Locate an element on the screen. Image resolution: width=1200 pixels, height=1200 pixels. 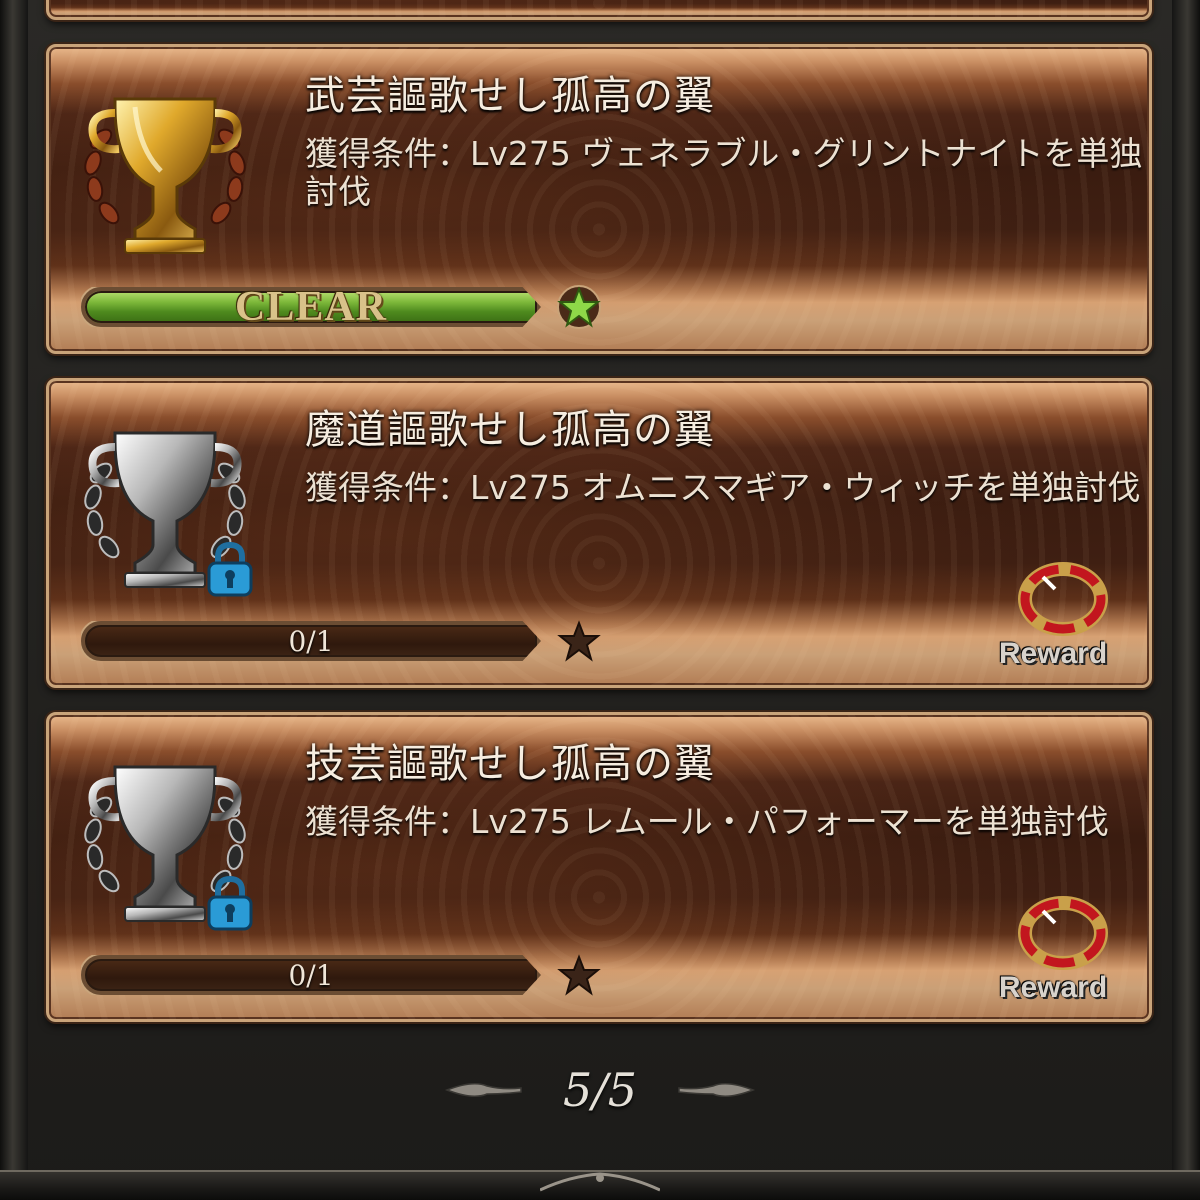
achievement-condition: 獲得条件：Lv275 レムール・パフォーマーを単独討伐 is located at coordinates (707, 821).